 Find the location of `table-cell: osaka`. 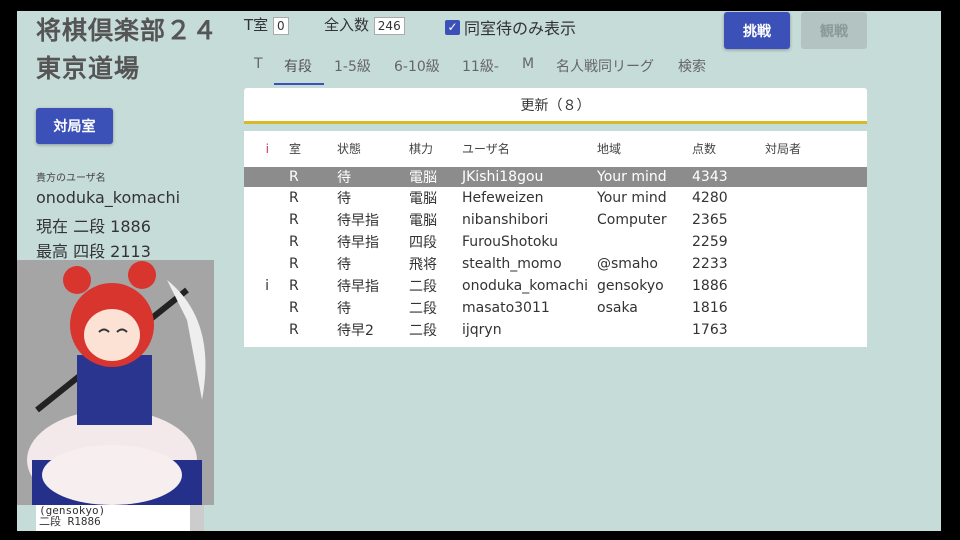

table-cell: osaka is located at coordinates (617, 307).